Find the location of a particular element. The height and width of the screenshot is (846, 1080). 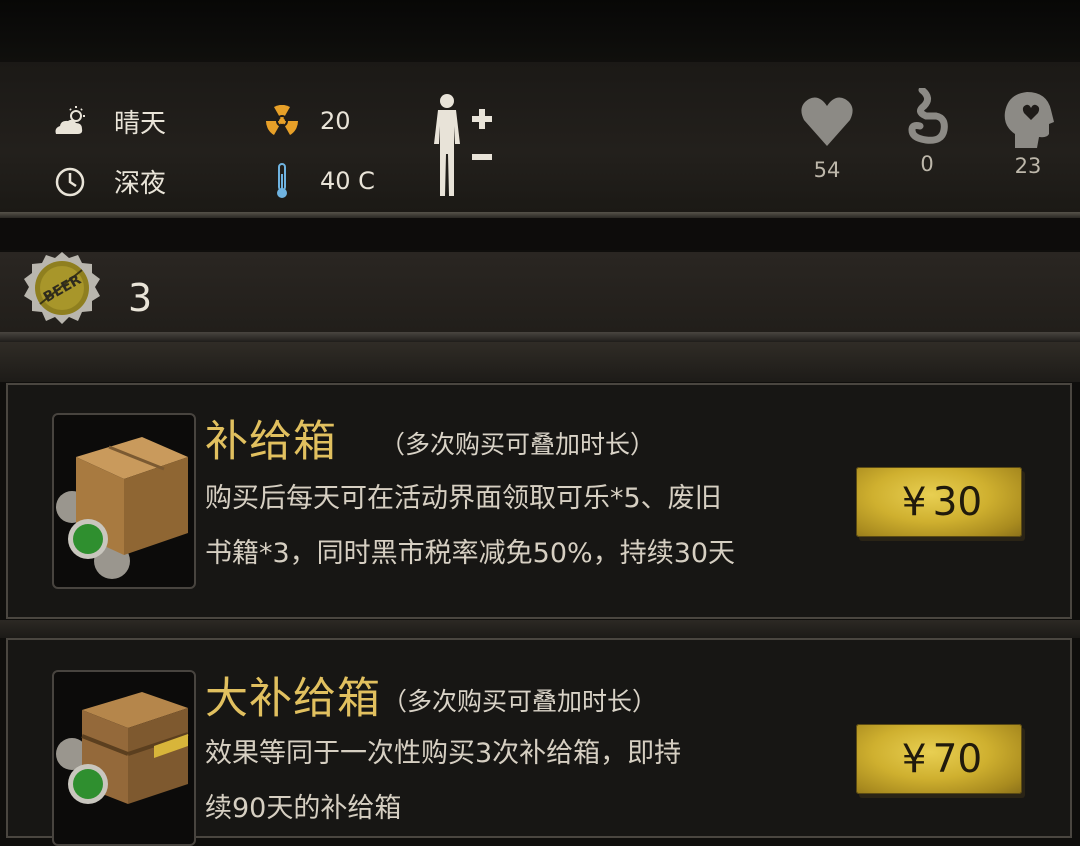

body-figure-icon is located at coordinates (463, 148).